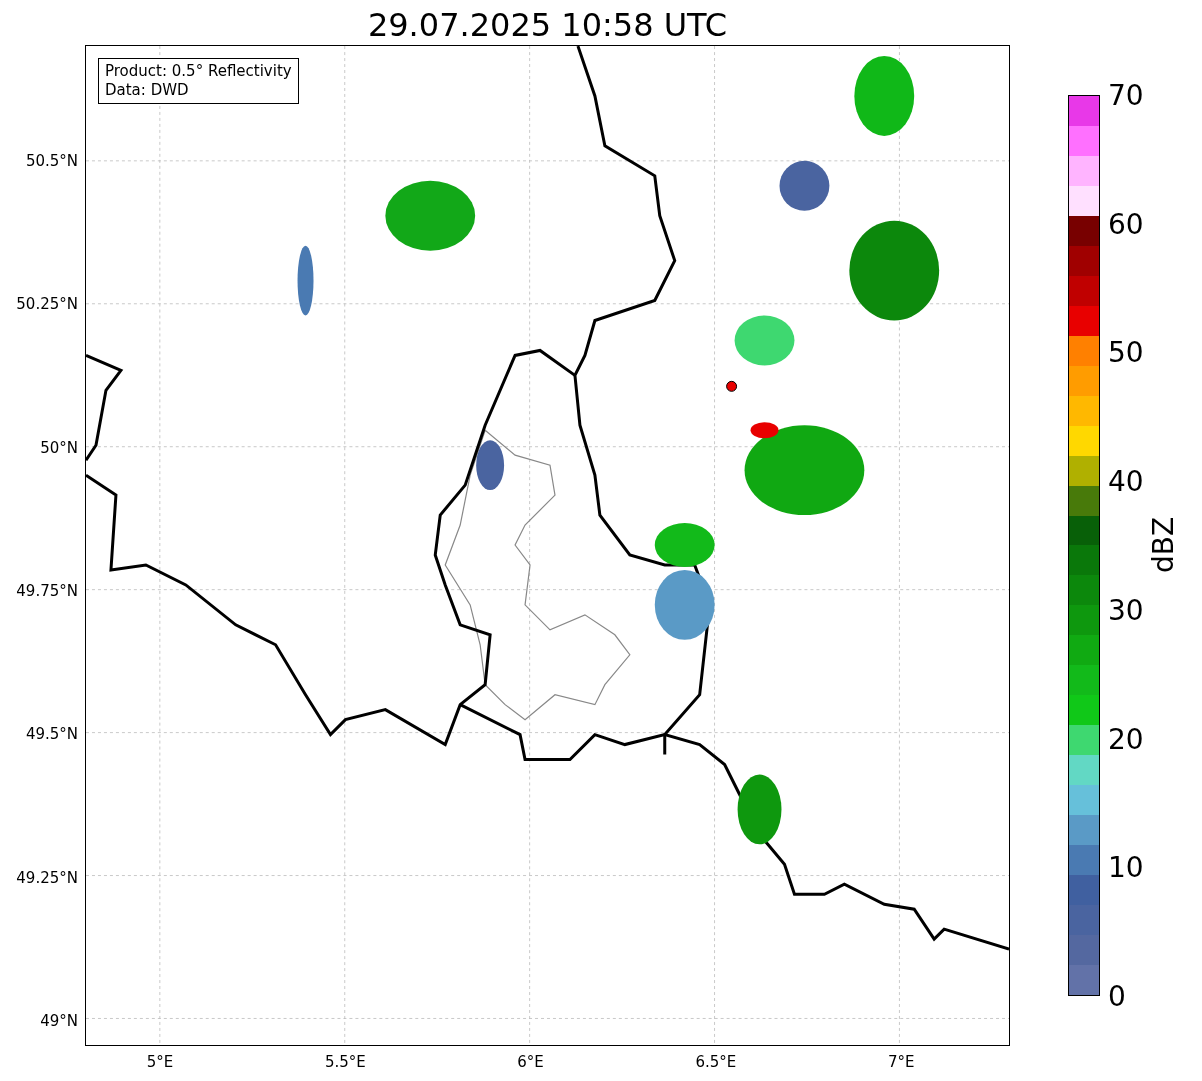  What do you see at coordinates (1126, 95) in the screenshot?
I see `colorbar-tick-label: 70` at bounding box center [1126, 95].